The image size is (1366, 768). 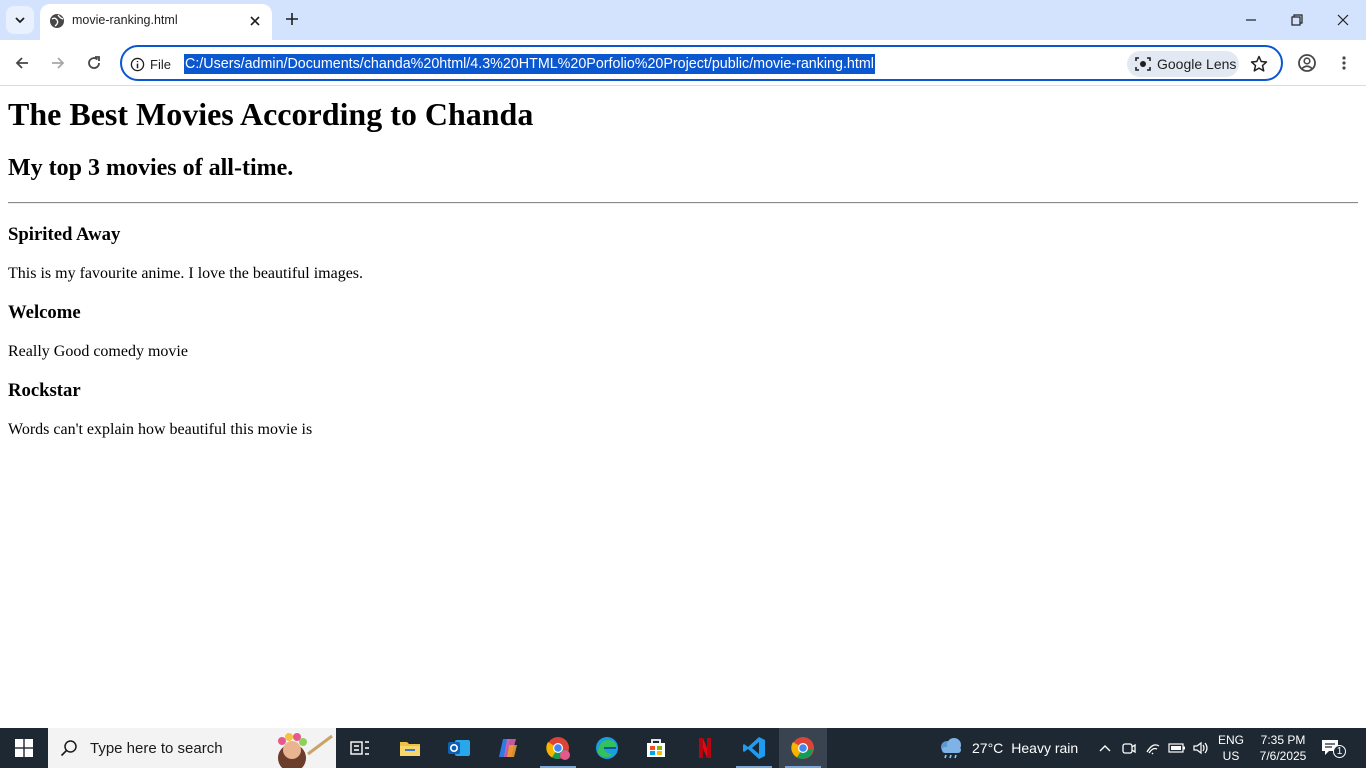 I want to click on profile-button, so click(x=1307, y=63).